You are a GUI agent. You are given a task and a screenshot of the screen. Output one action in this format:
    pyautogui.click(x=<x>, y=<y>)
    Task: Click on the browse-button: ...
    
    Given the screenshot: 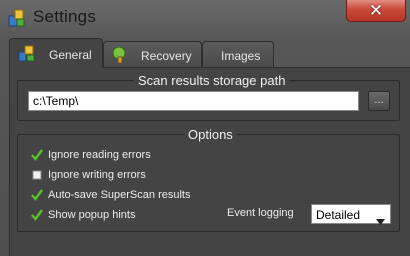 What is the action you would take?
    pyautogui.click(x=379, y=101)
    